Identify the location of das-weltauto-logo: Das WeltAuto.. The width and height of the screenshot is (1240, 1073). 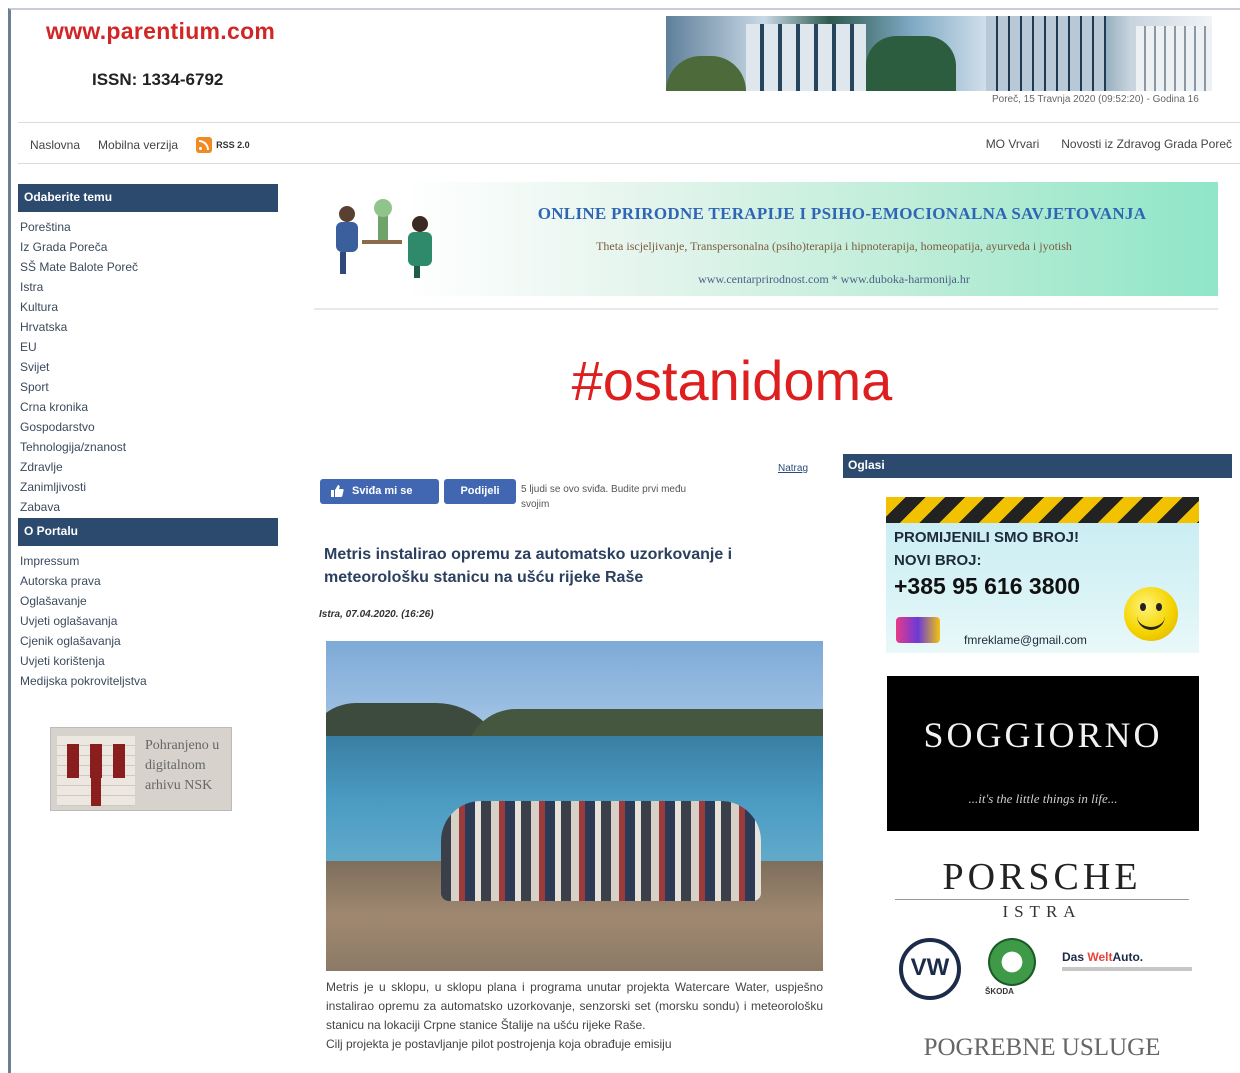
(1102, 957).